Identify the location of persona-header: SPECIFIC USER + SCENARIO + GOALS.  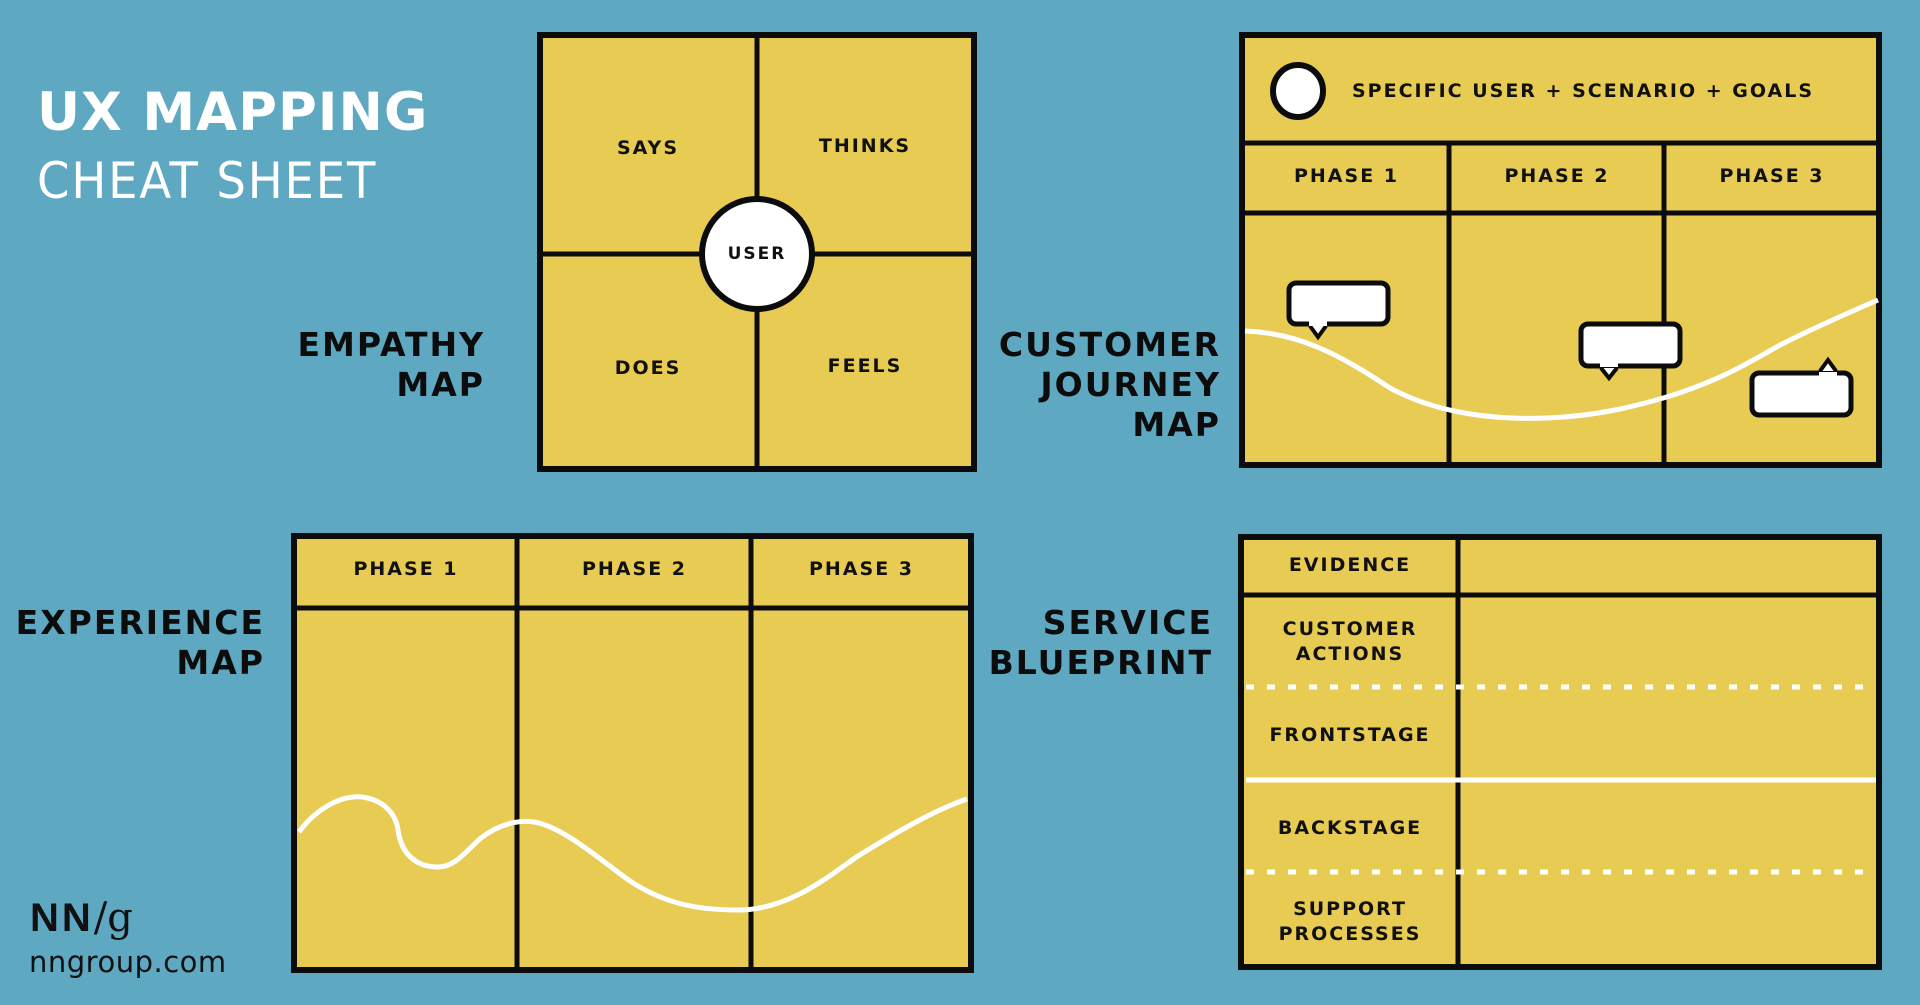
(1583, 91).